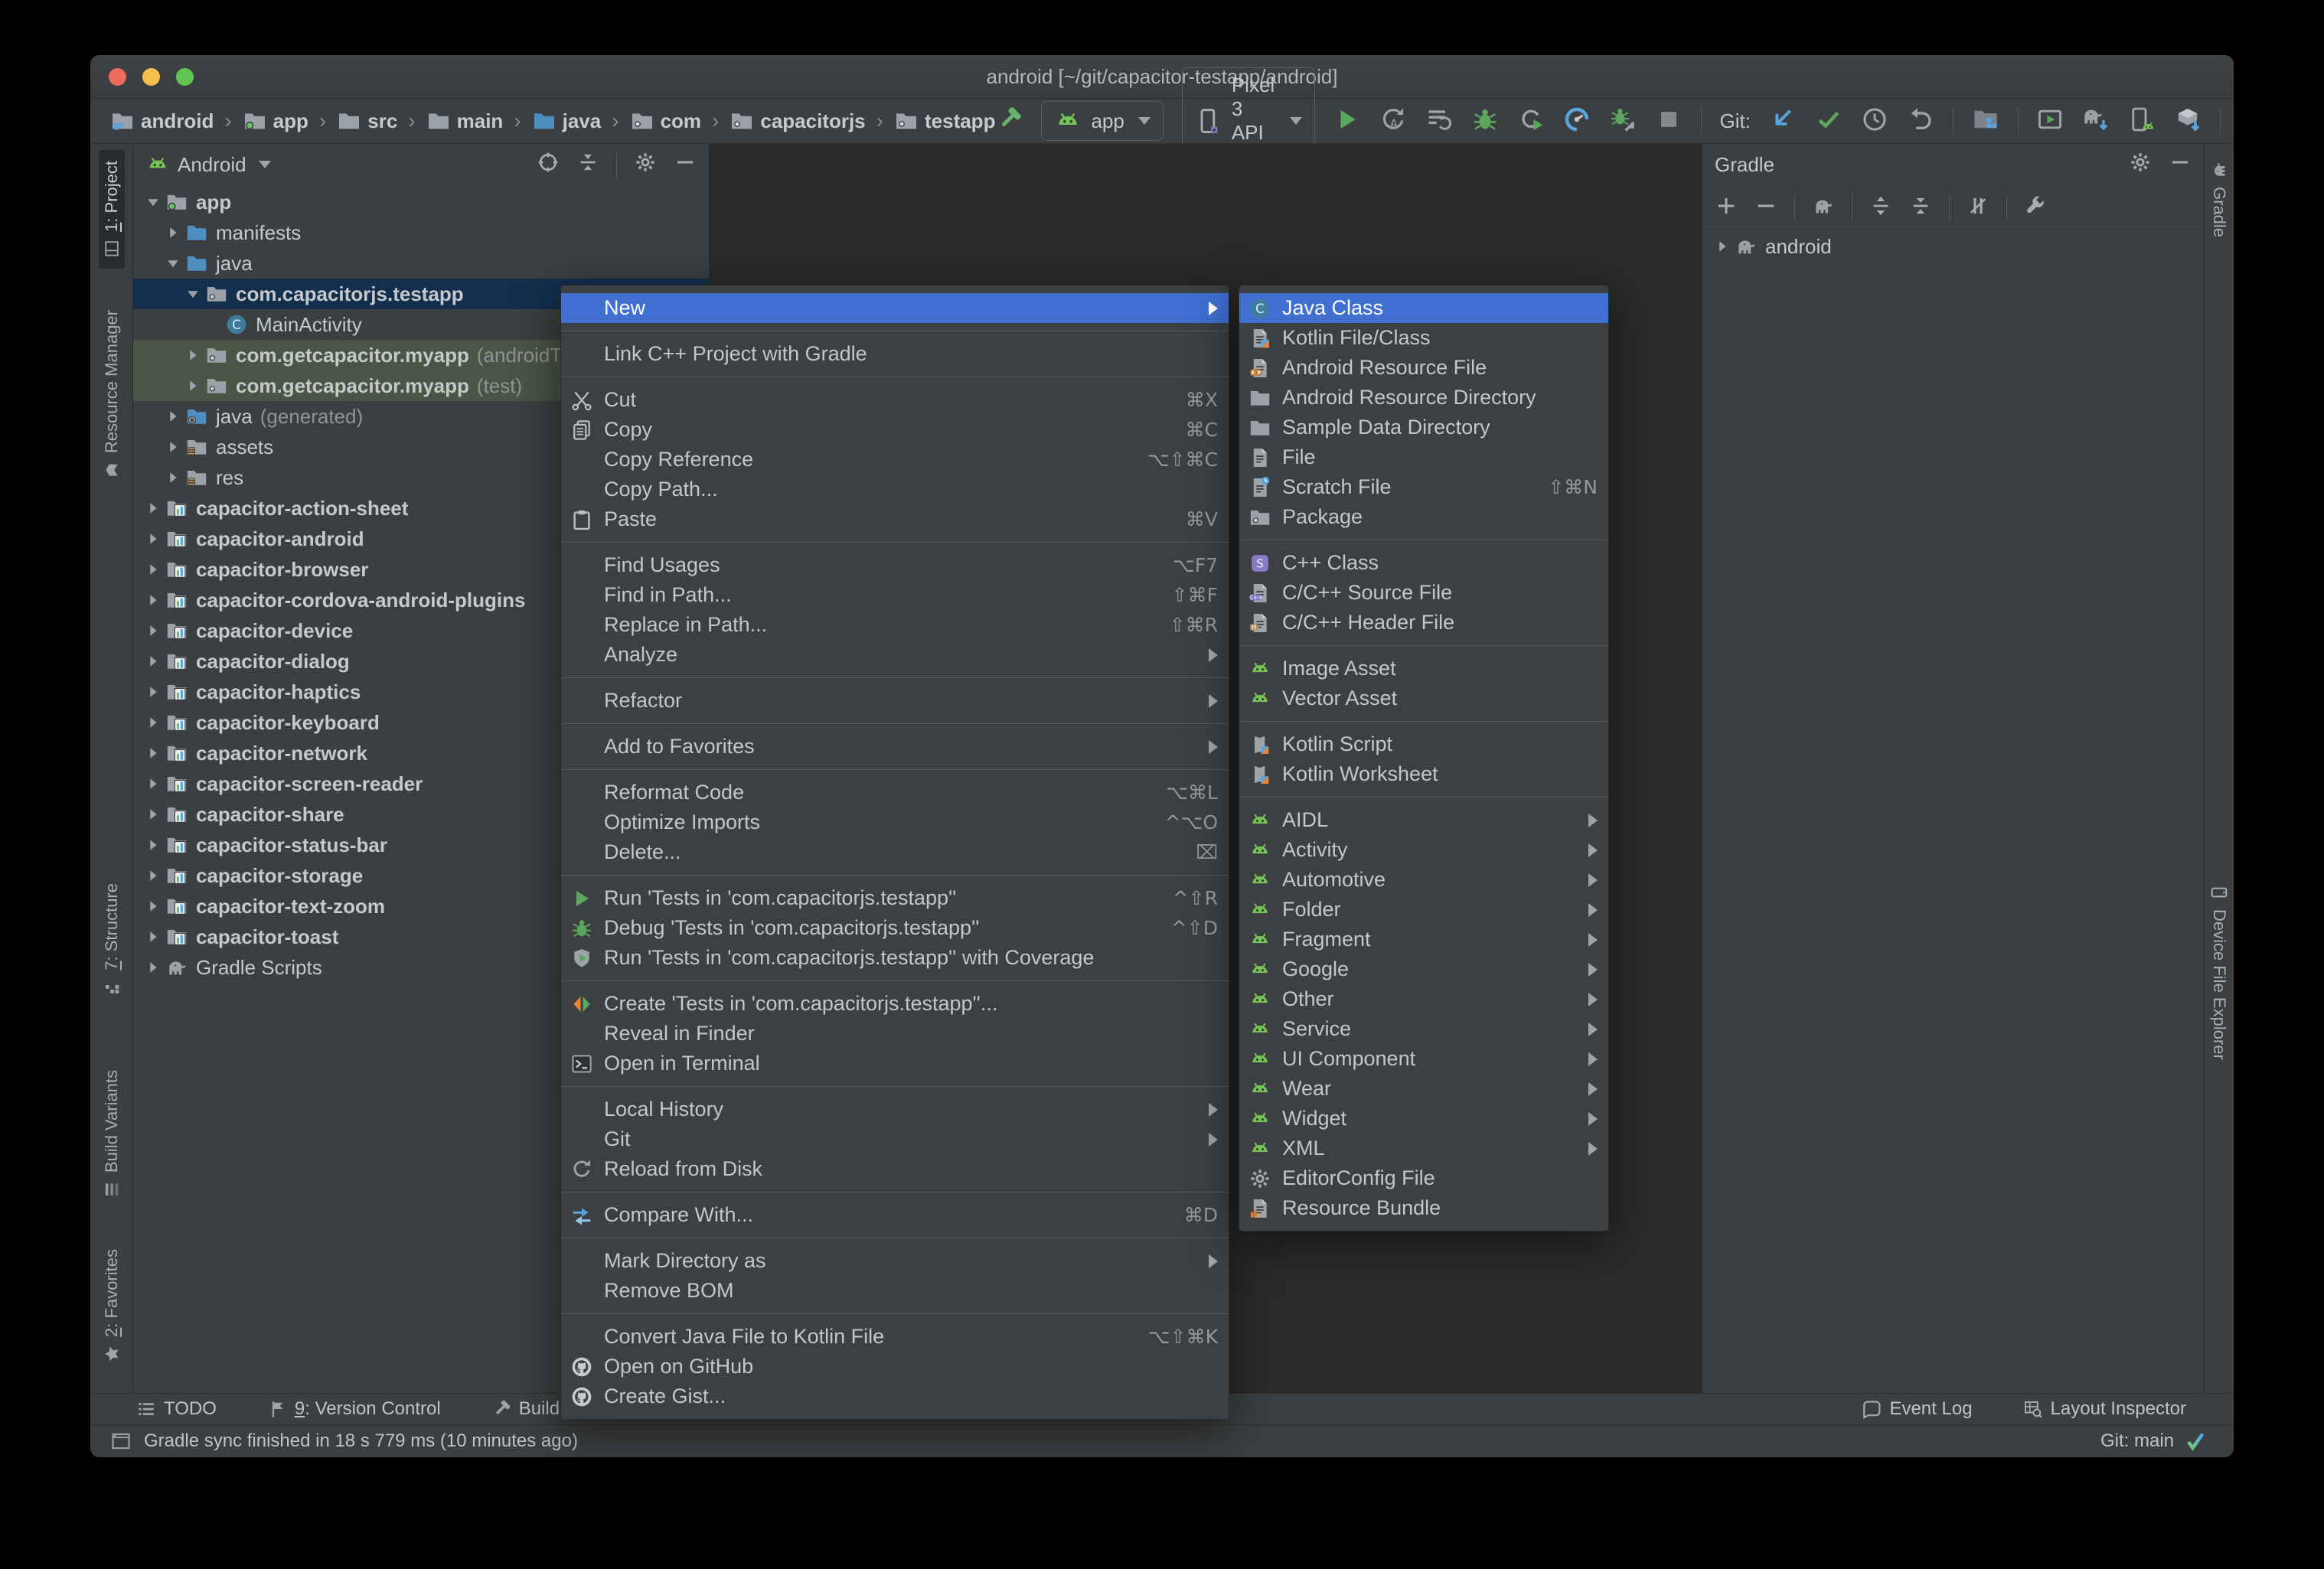 This screenshot has height=1569, width=2324. Describe the element at coordinates (2188, 121) in the screenshot. I see `sdk-manager-button` at that location.